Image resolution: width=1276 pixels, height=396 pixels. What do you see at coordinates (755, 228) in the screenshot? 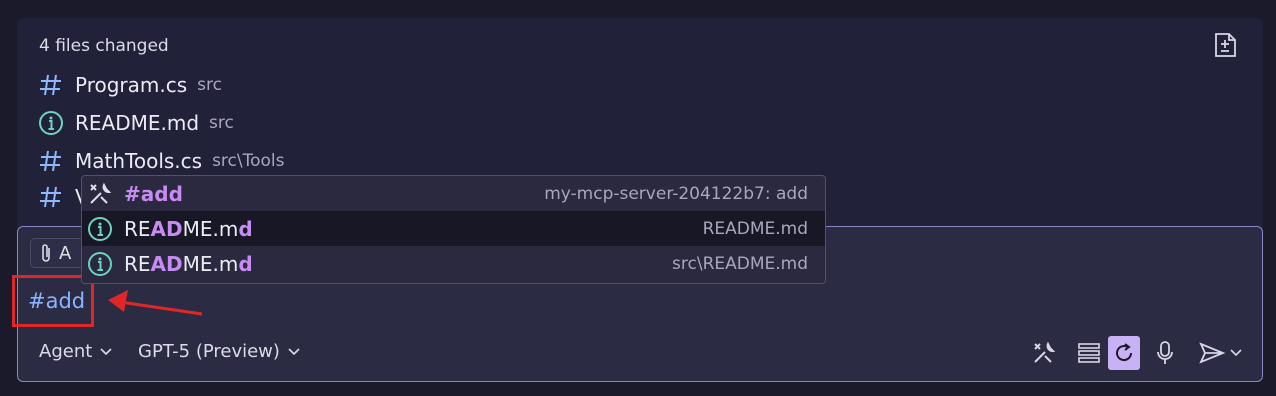
I see `suggestion-detail: README.md` at bounding box center [755, 228].